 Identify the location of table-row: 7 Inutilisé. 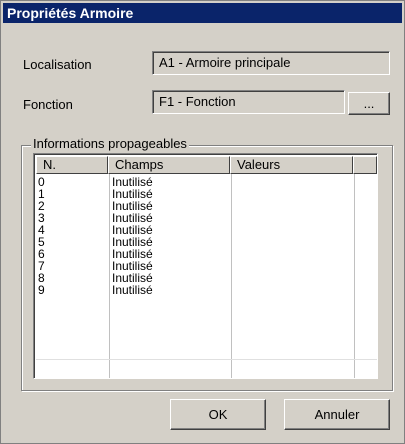
(206, 266).